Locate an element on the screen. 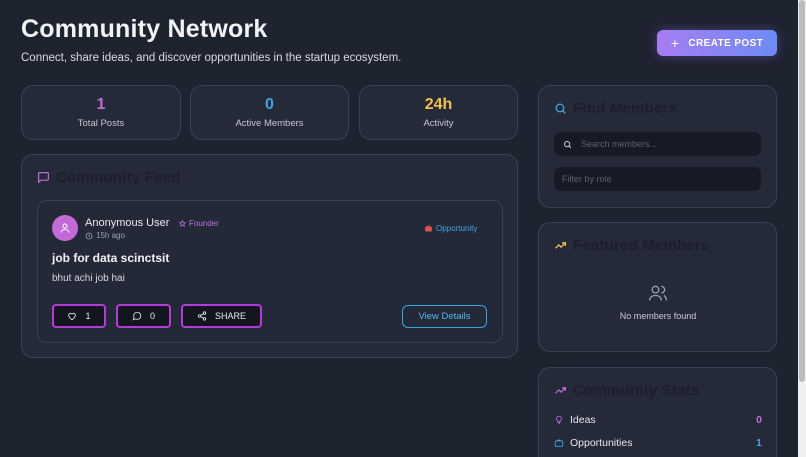  stat-card-activity: 24h Activity is located at coordinates (438, 112).